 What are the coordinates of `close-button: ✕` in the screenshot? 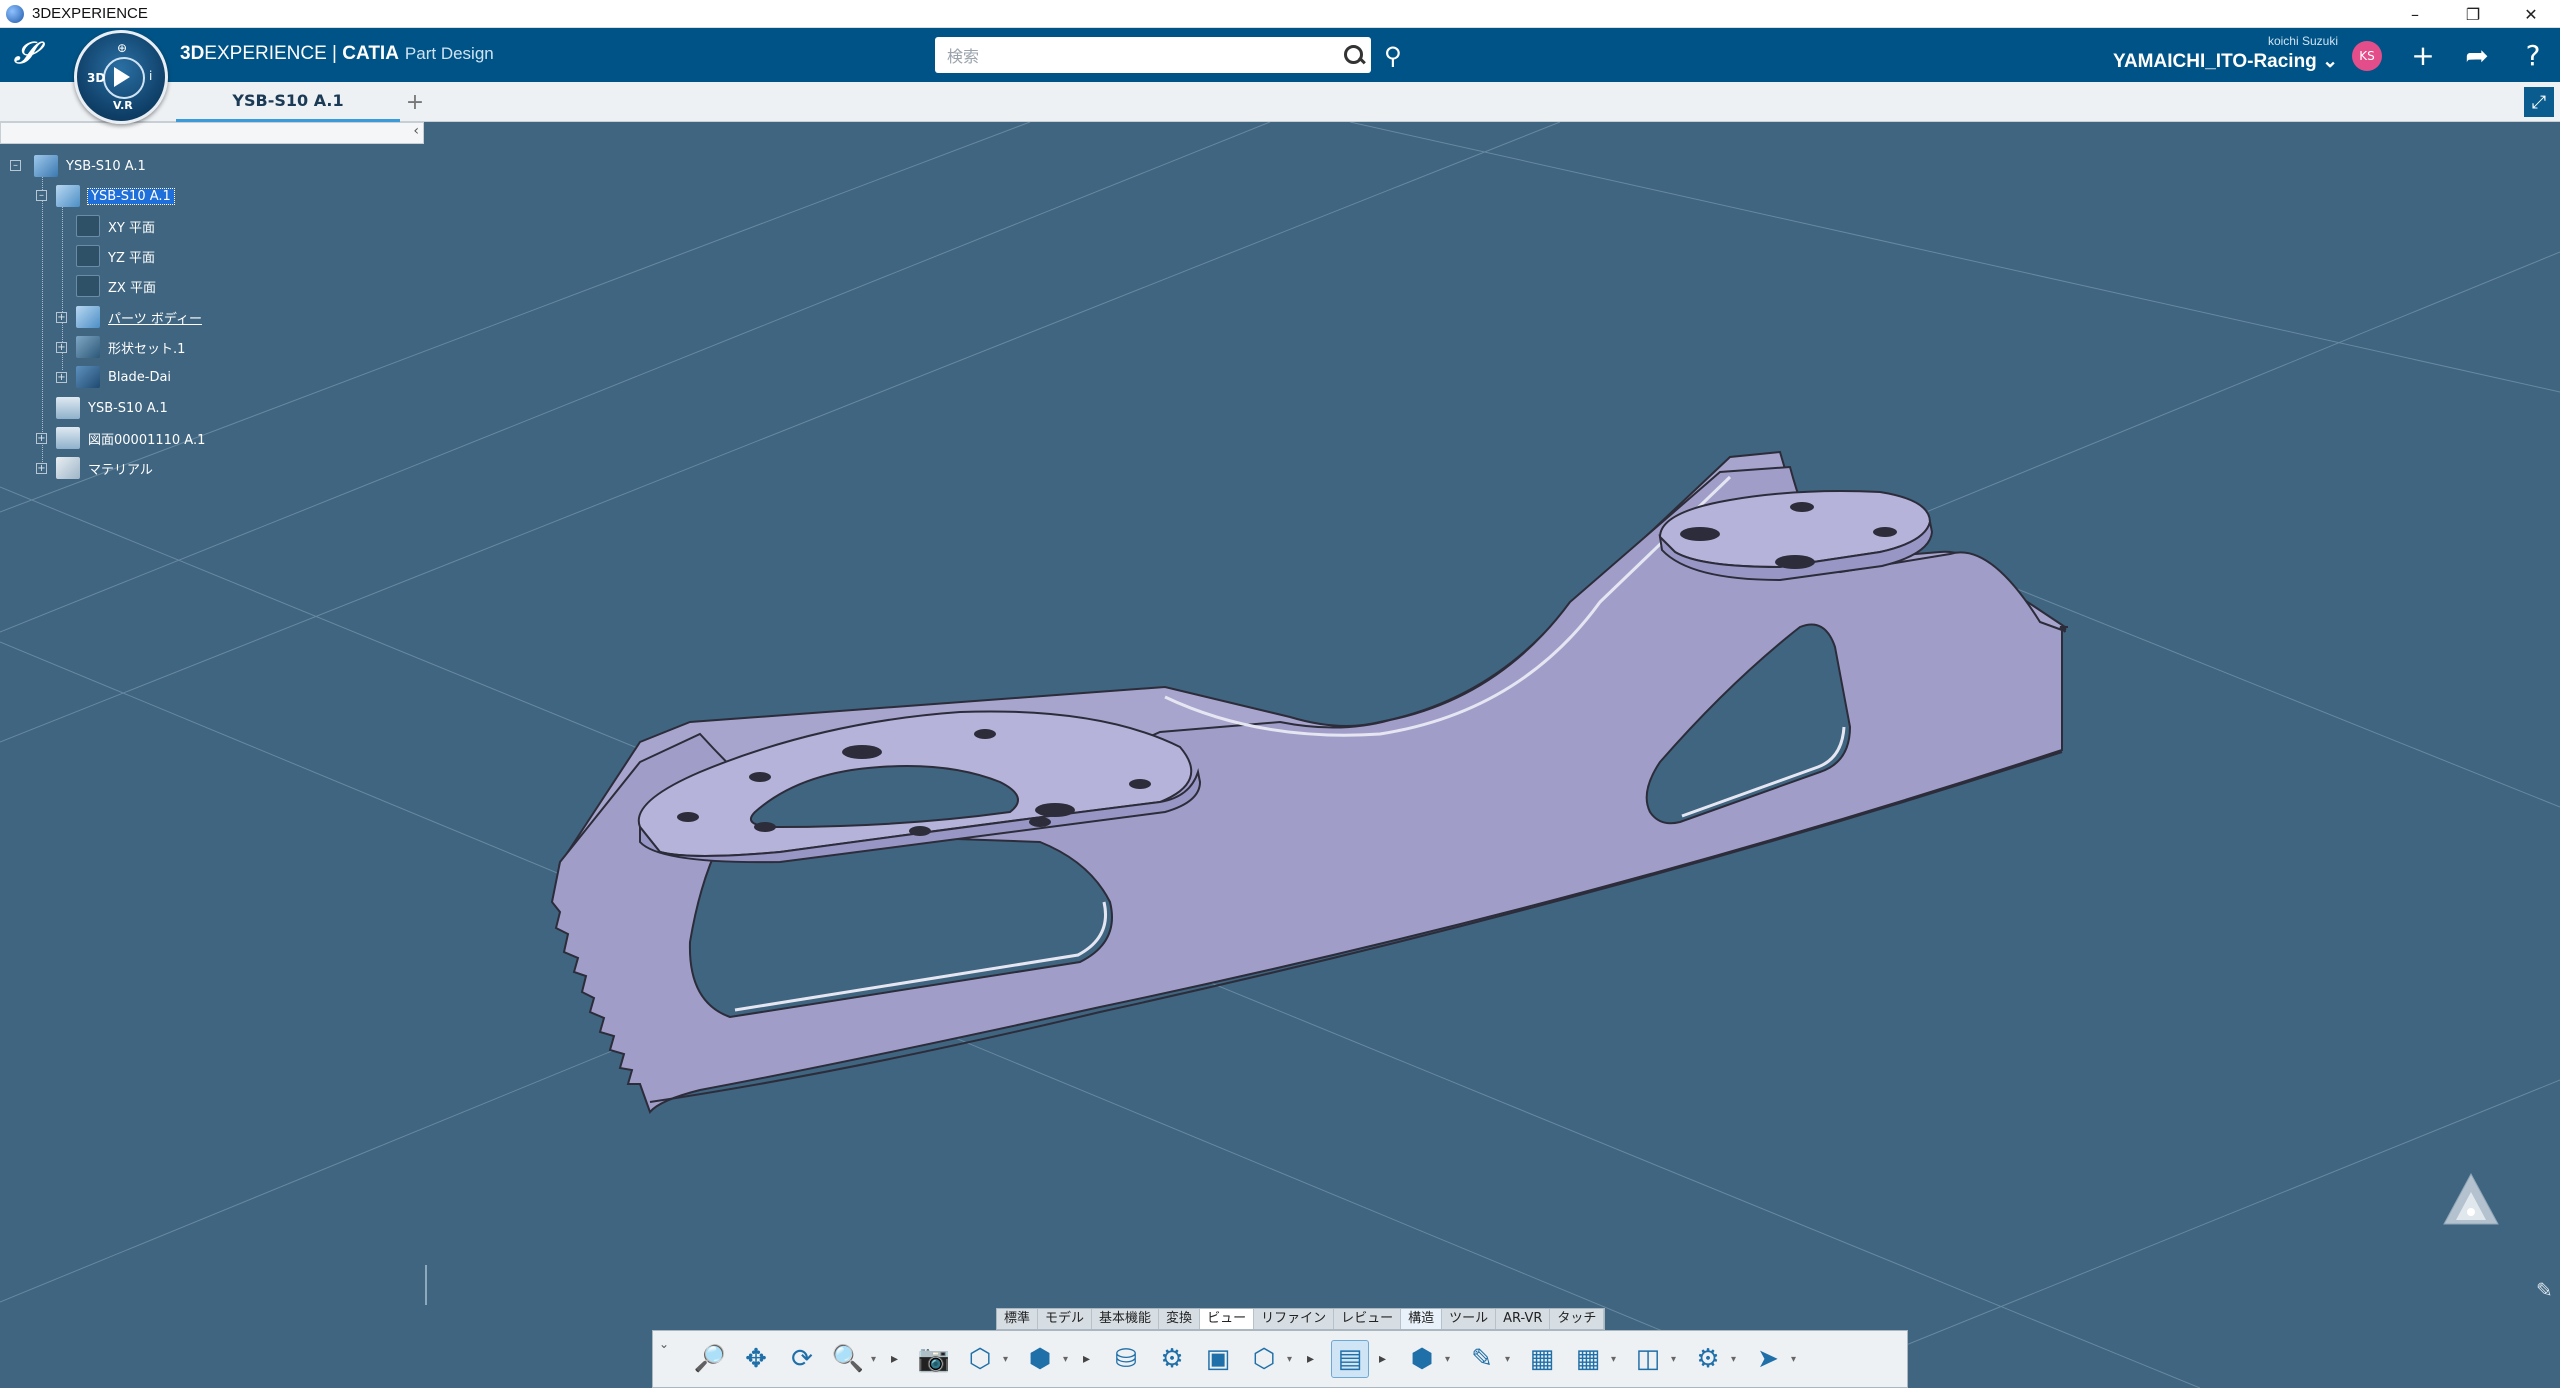 It's located at (2531, 14).